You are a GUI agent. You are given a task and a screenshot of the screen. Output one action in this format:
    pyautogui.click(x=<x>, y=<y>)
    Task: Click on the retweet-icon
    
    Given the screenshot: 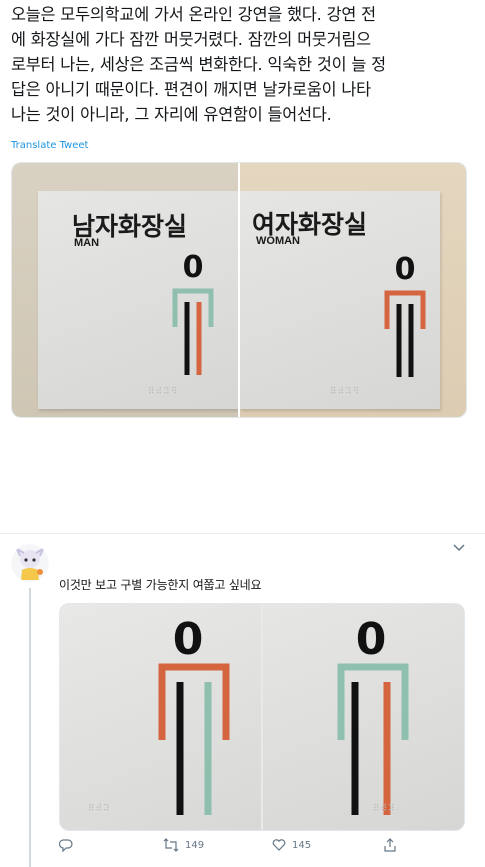 What is the action you would take?
    pyautogui.click(x=171, y=845)
    